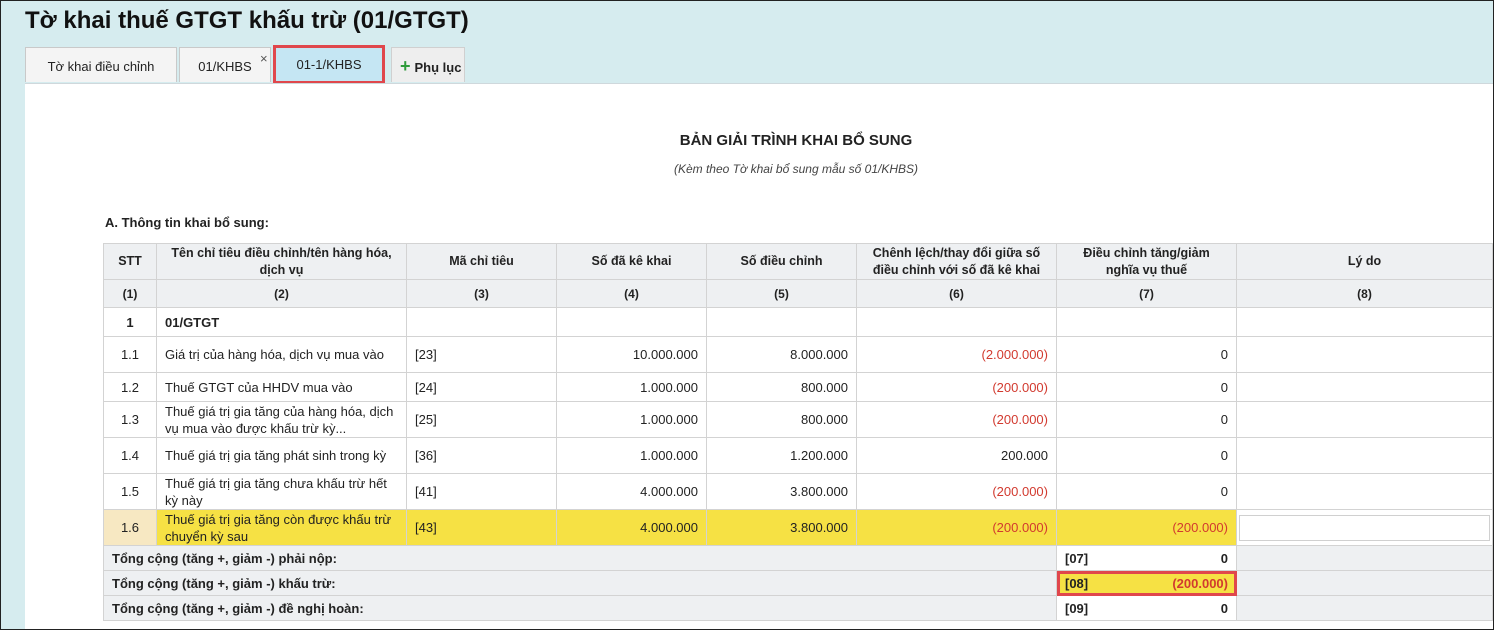  I want to click on row-stt: 1.4, so click(130, 455).